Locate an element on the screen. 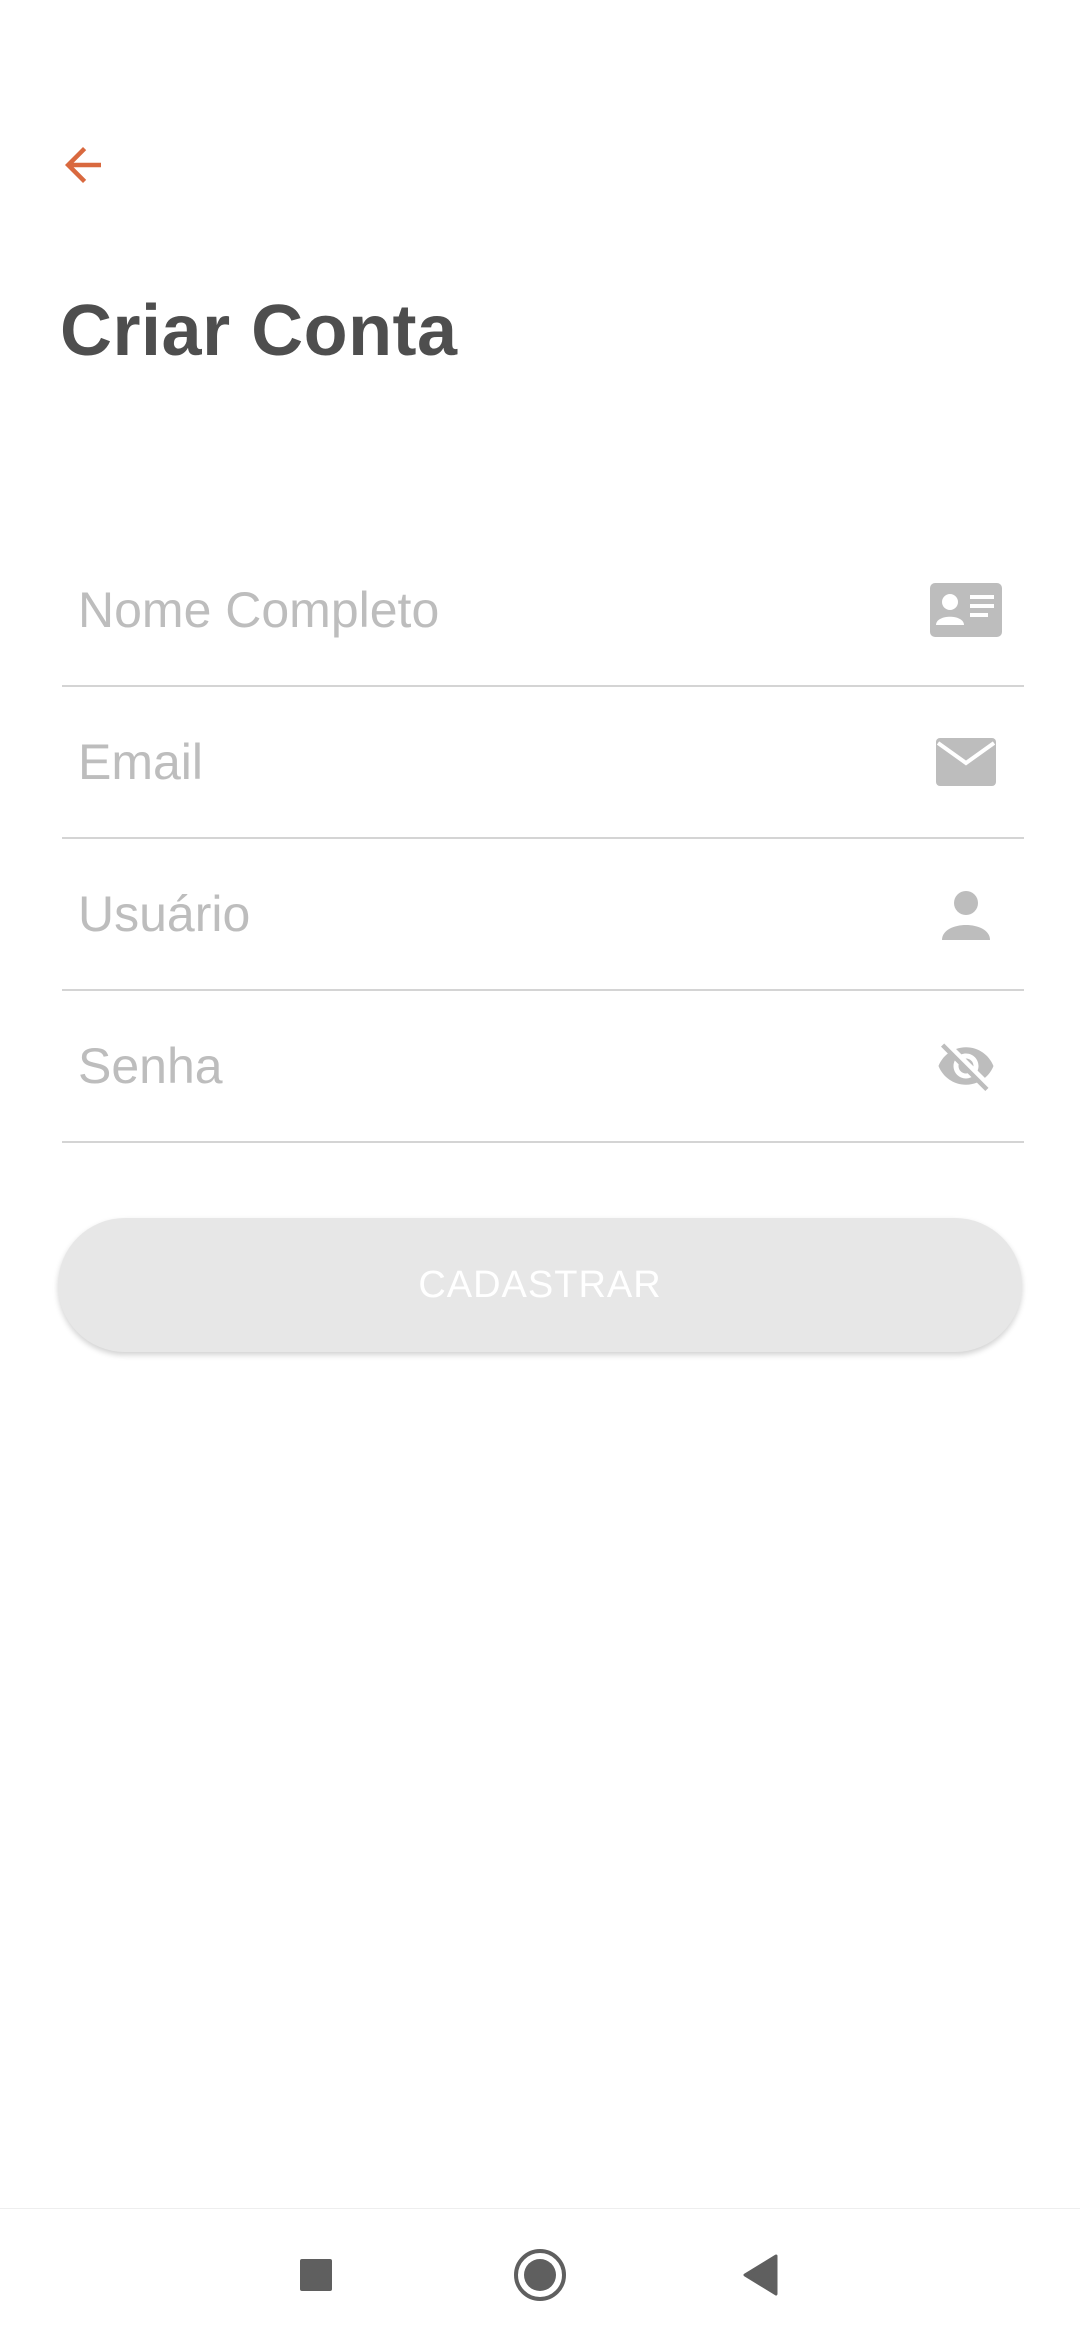 The width and height of the screenshot is (1080, 2340). triangle-back-icon is located at coordinates (760, 2275).